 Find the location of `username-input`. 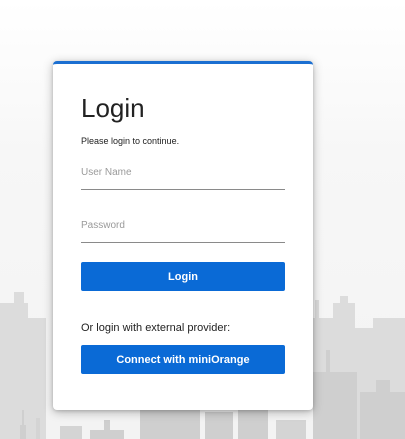

username-input is located at coordinates (183, 175).